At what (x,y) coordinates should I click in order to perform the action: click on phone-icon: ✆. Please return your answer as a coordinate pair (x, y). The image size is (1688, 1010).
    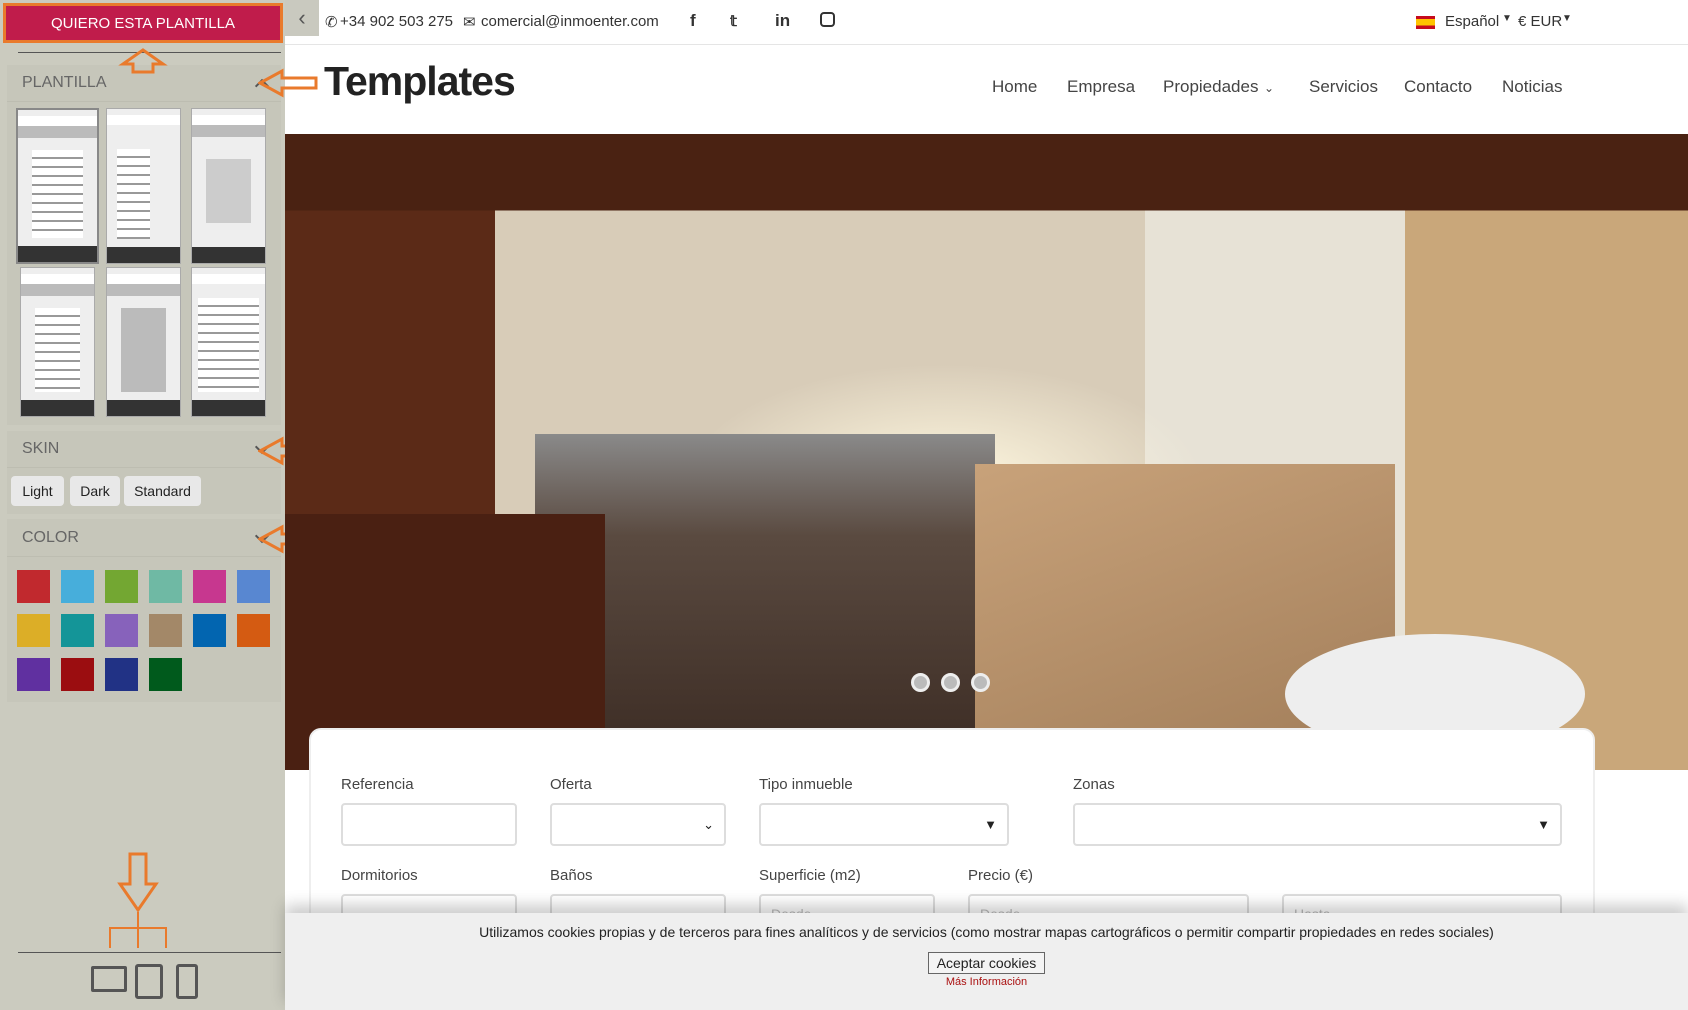
    Looking at the image, I should click on (331, 22).